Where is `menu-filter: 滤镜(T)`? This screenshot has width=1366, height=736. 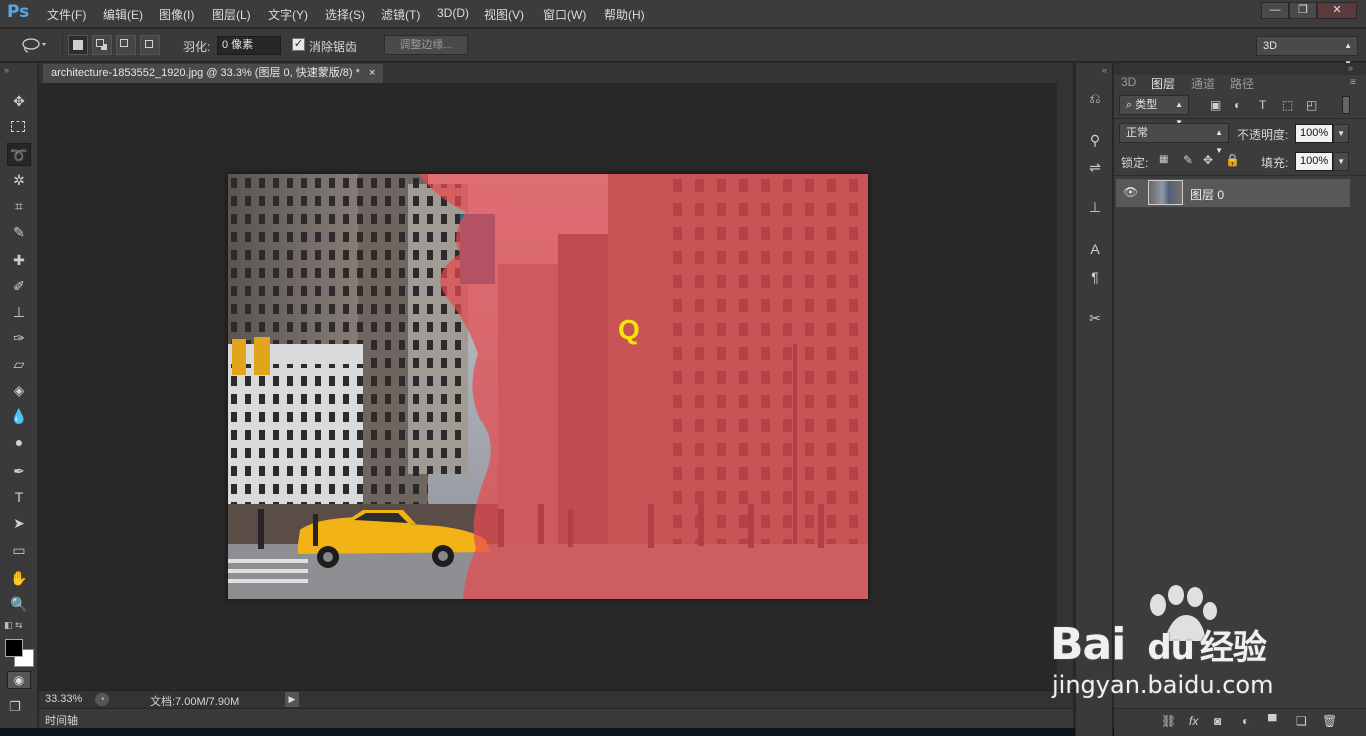
menu-filter: 滤镜(T) is located at coordinates (400, 14).